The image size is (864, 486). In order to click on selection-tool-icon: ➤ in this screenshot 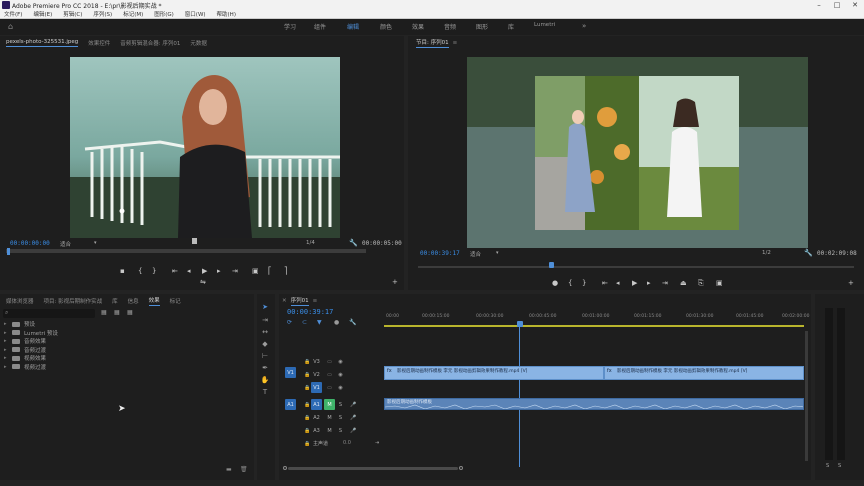, I will do `click(265, 308)`.